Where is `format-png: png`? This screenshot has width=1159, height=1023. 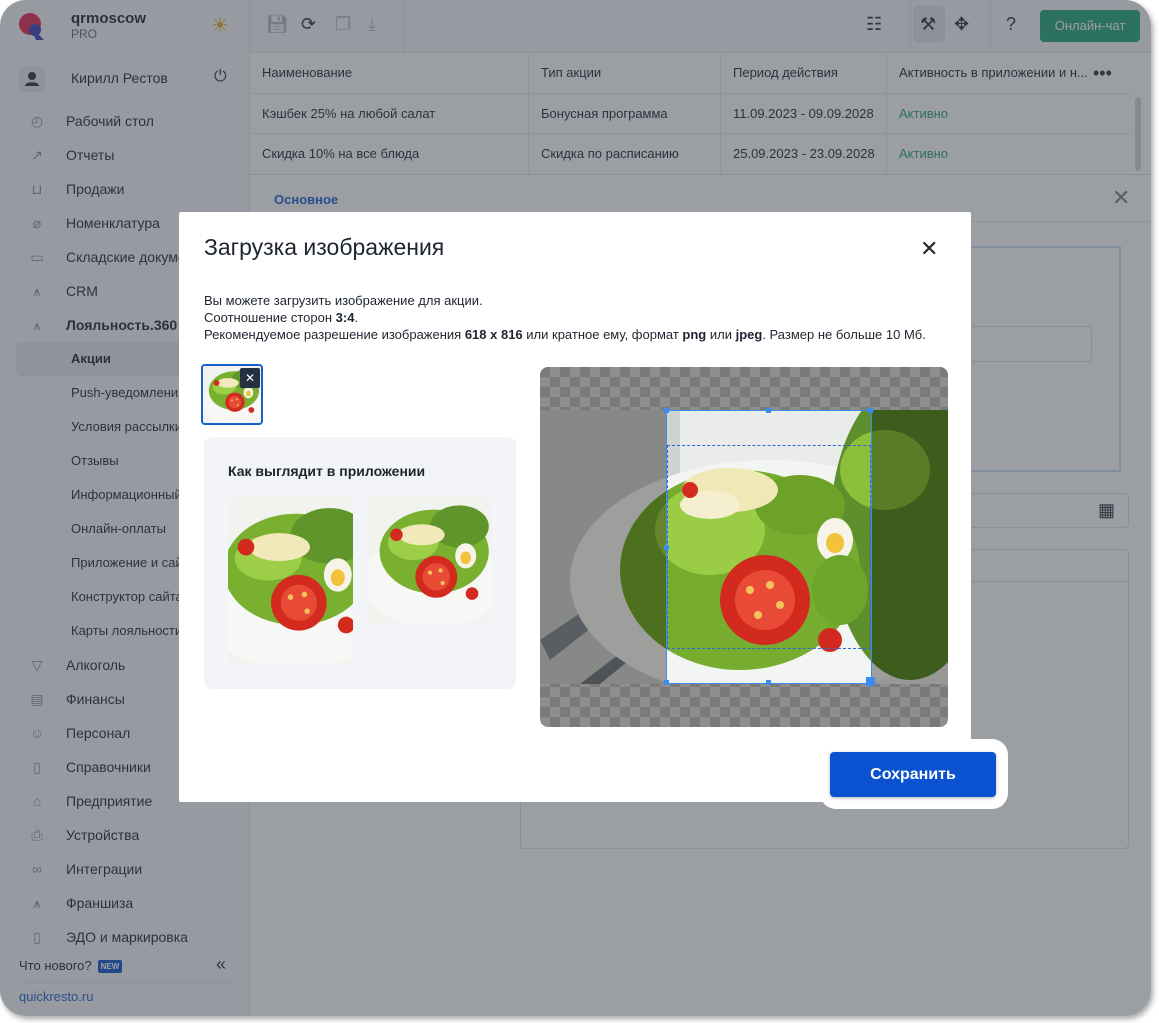 format-png: png is located at coordinates (694, 334).